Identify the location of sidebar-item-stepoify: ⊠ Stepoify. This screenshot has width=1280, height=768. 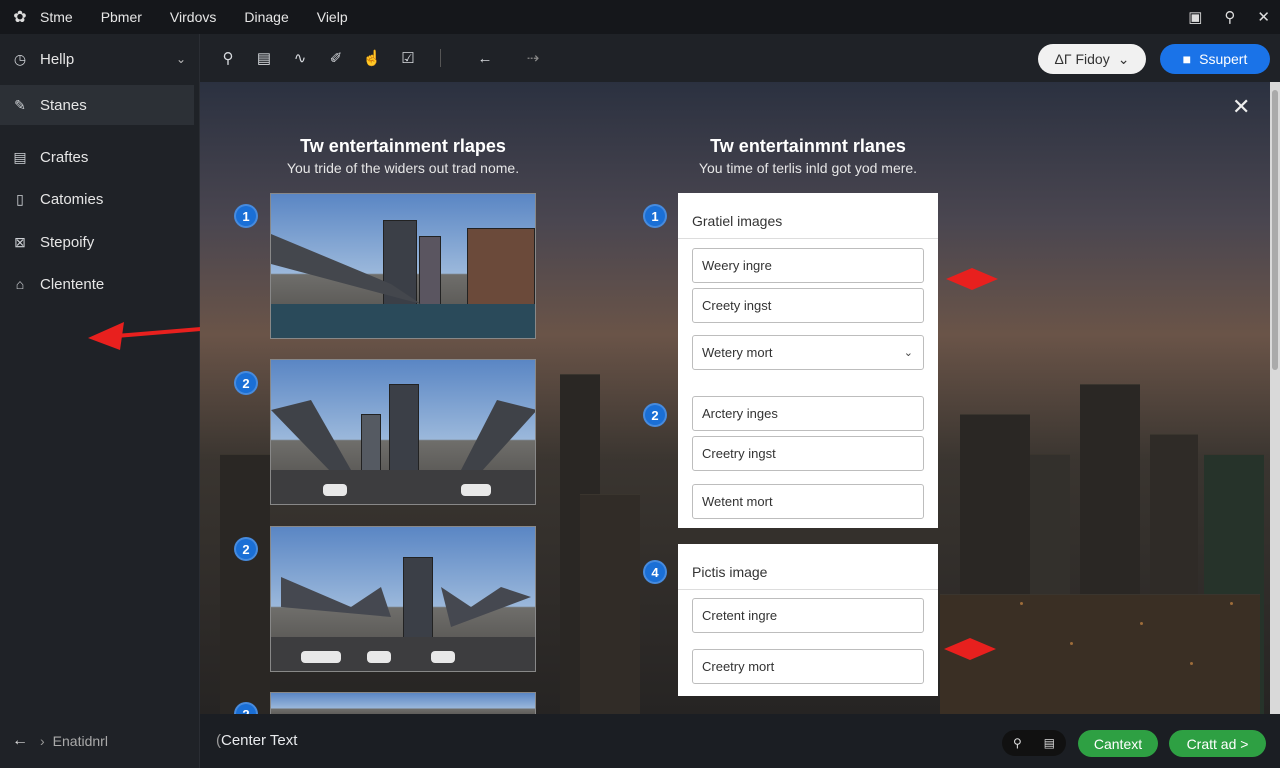
(100, 242).